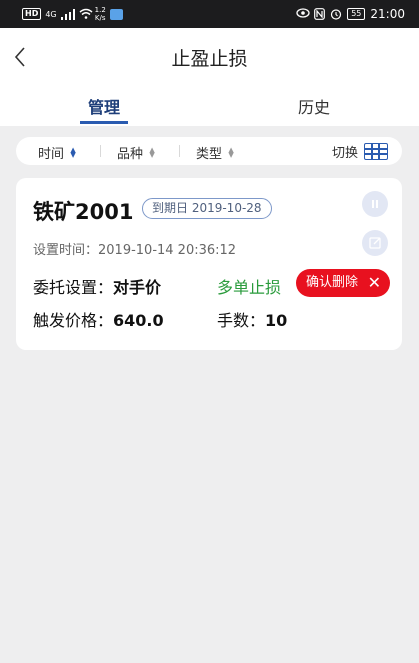  I want to click on filter-variety: 品种 ▲ ▼, so click(136, 152).